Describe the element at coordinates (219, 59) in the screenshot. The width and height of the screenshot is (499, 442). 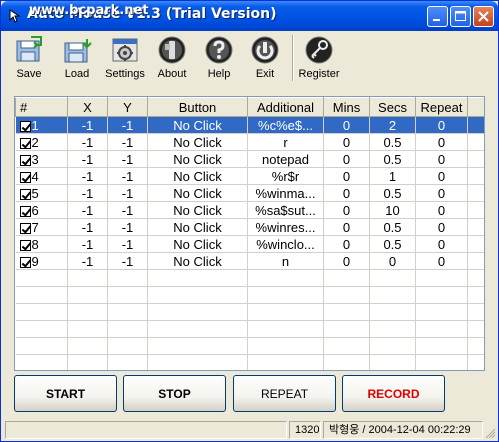
I see `toolbar-help-button: Help` at that location.